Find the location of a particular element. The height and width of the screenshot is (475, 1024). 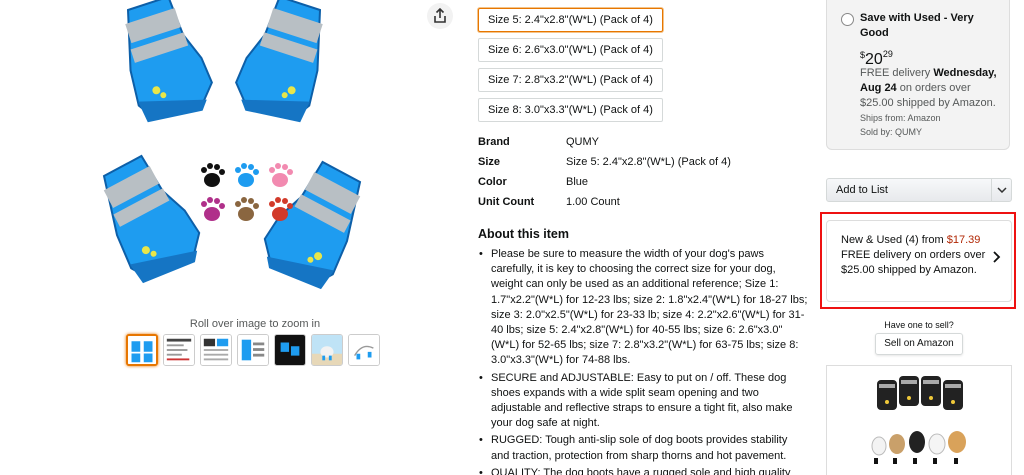

used-offer-radio is located at coordinates (847, 19).